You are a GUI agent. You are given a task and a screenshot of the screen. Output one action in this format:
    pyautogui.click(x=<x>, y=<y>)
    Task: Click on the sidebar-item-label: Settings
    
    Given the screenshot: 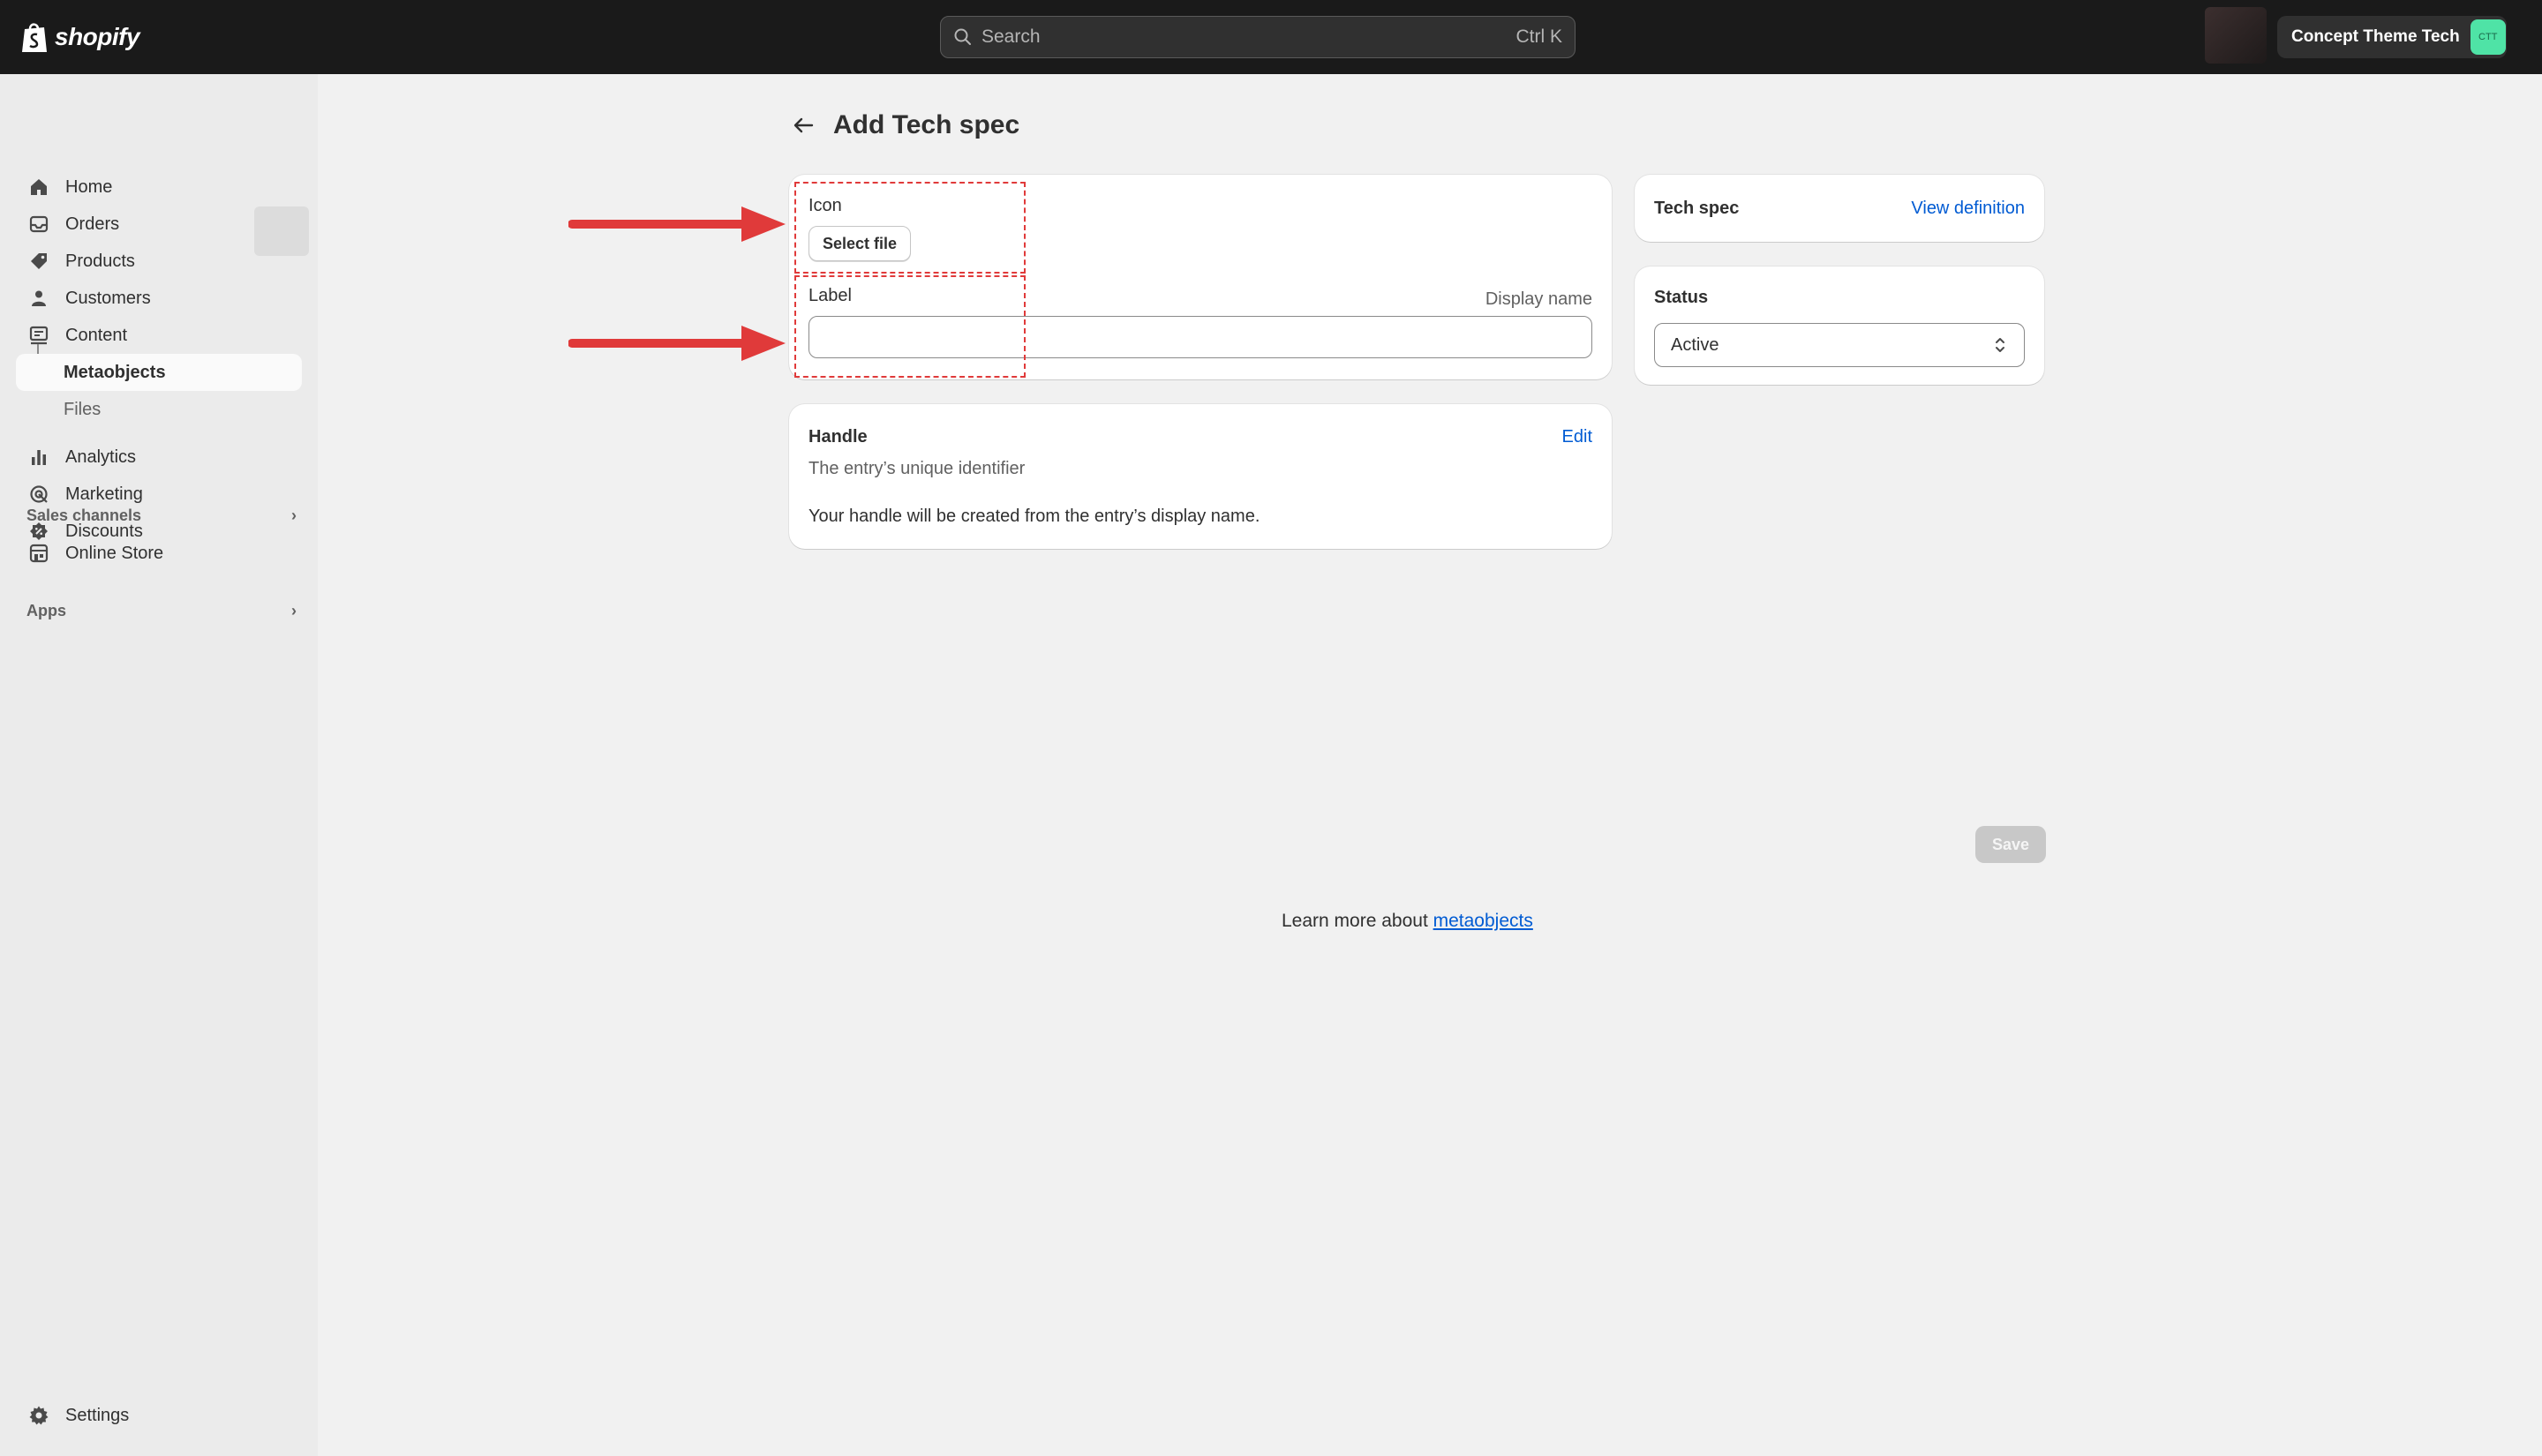 What is the action you would take?
    pyautogui.click(x=97, y=1415)
    